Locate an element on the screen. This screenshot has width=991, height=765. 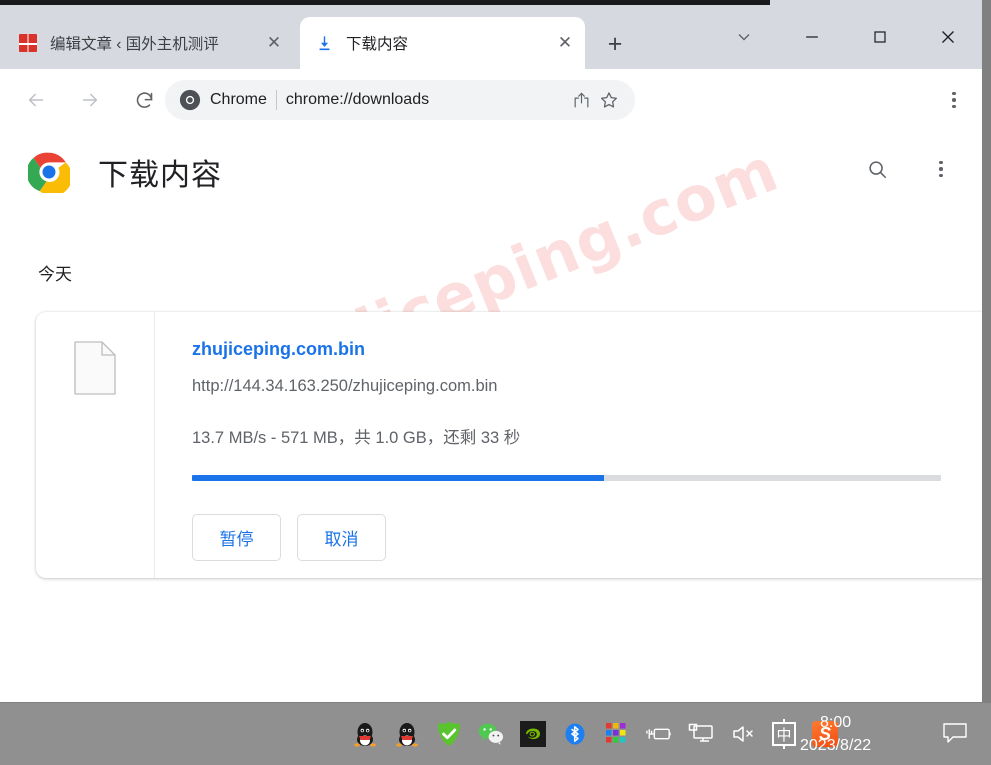
volume-muted-icon is located at coordinates (743, 734).